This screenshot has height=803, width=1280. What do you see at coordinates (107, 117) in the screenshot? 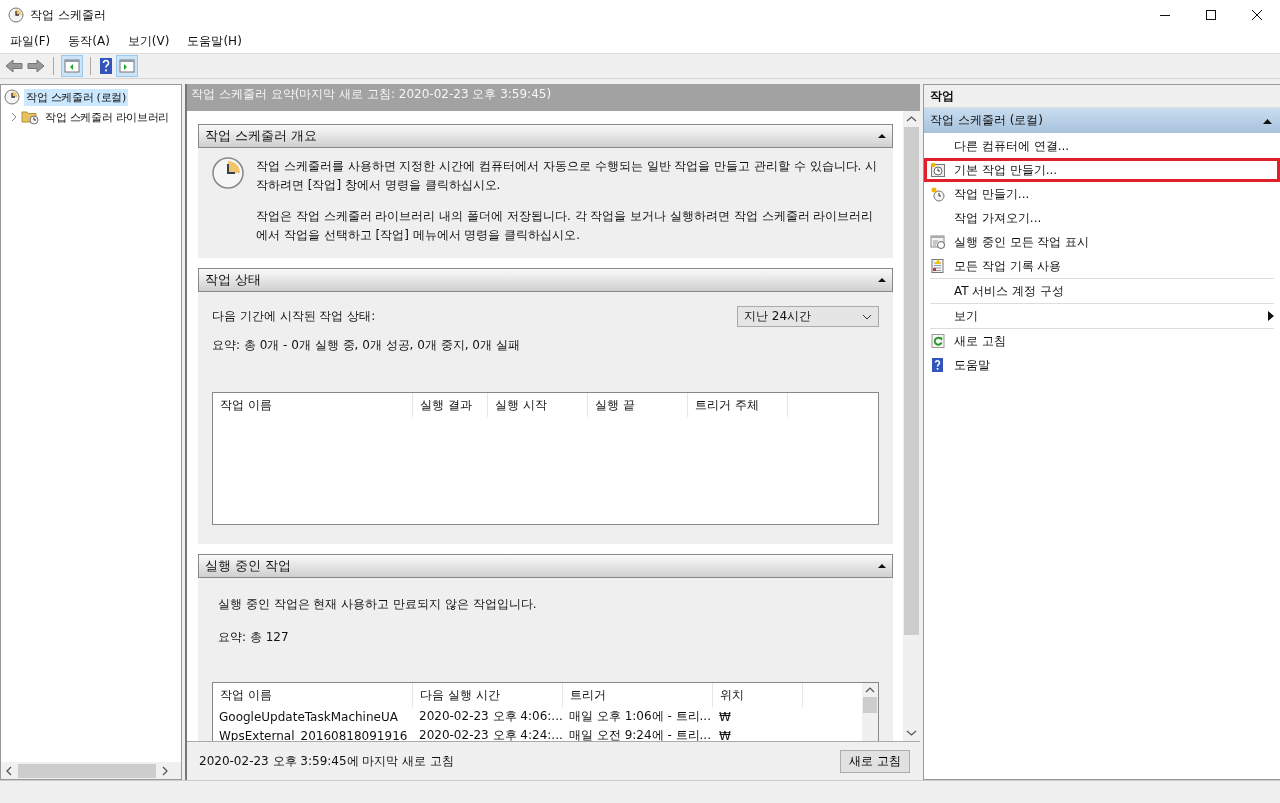
I see `tree-item: 작업 스케줄러 라이브러리` at bounding box center [107, 117].